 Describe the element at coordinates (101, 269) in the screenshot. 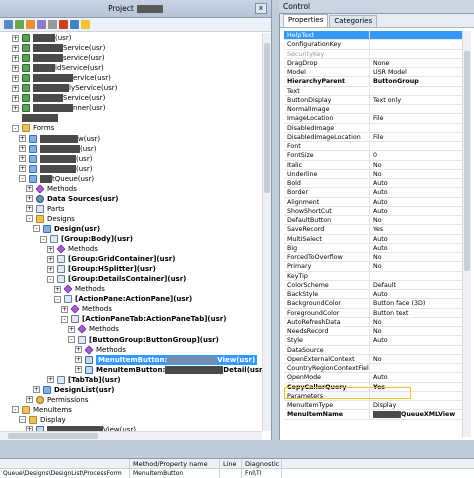

I see `tree-node: + [Group:HSplitter](usr)` at that location.